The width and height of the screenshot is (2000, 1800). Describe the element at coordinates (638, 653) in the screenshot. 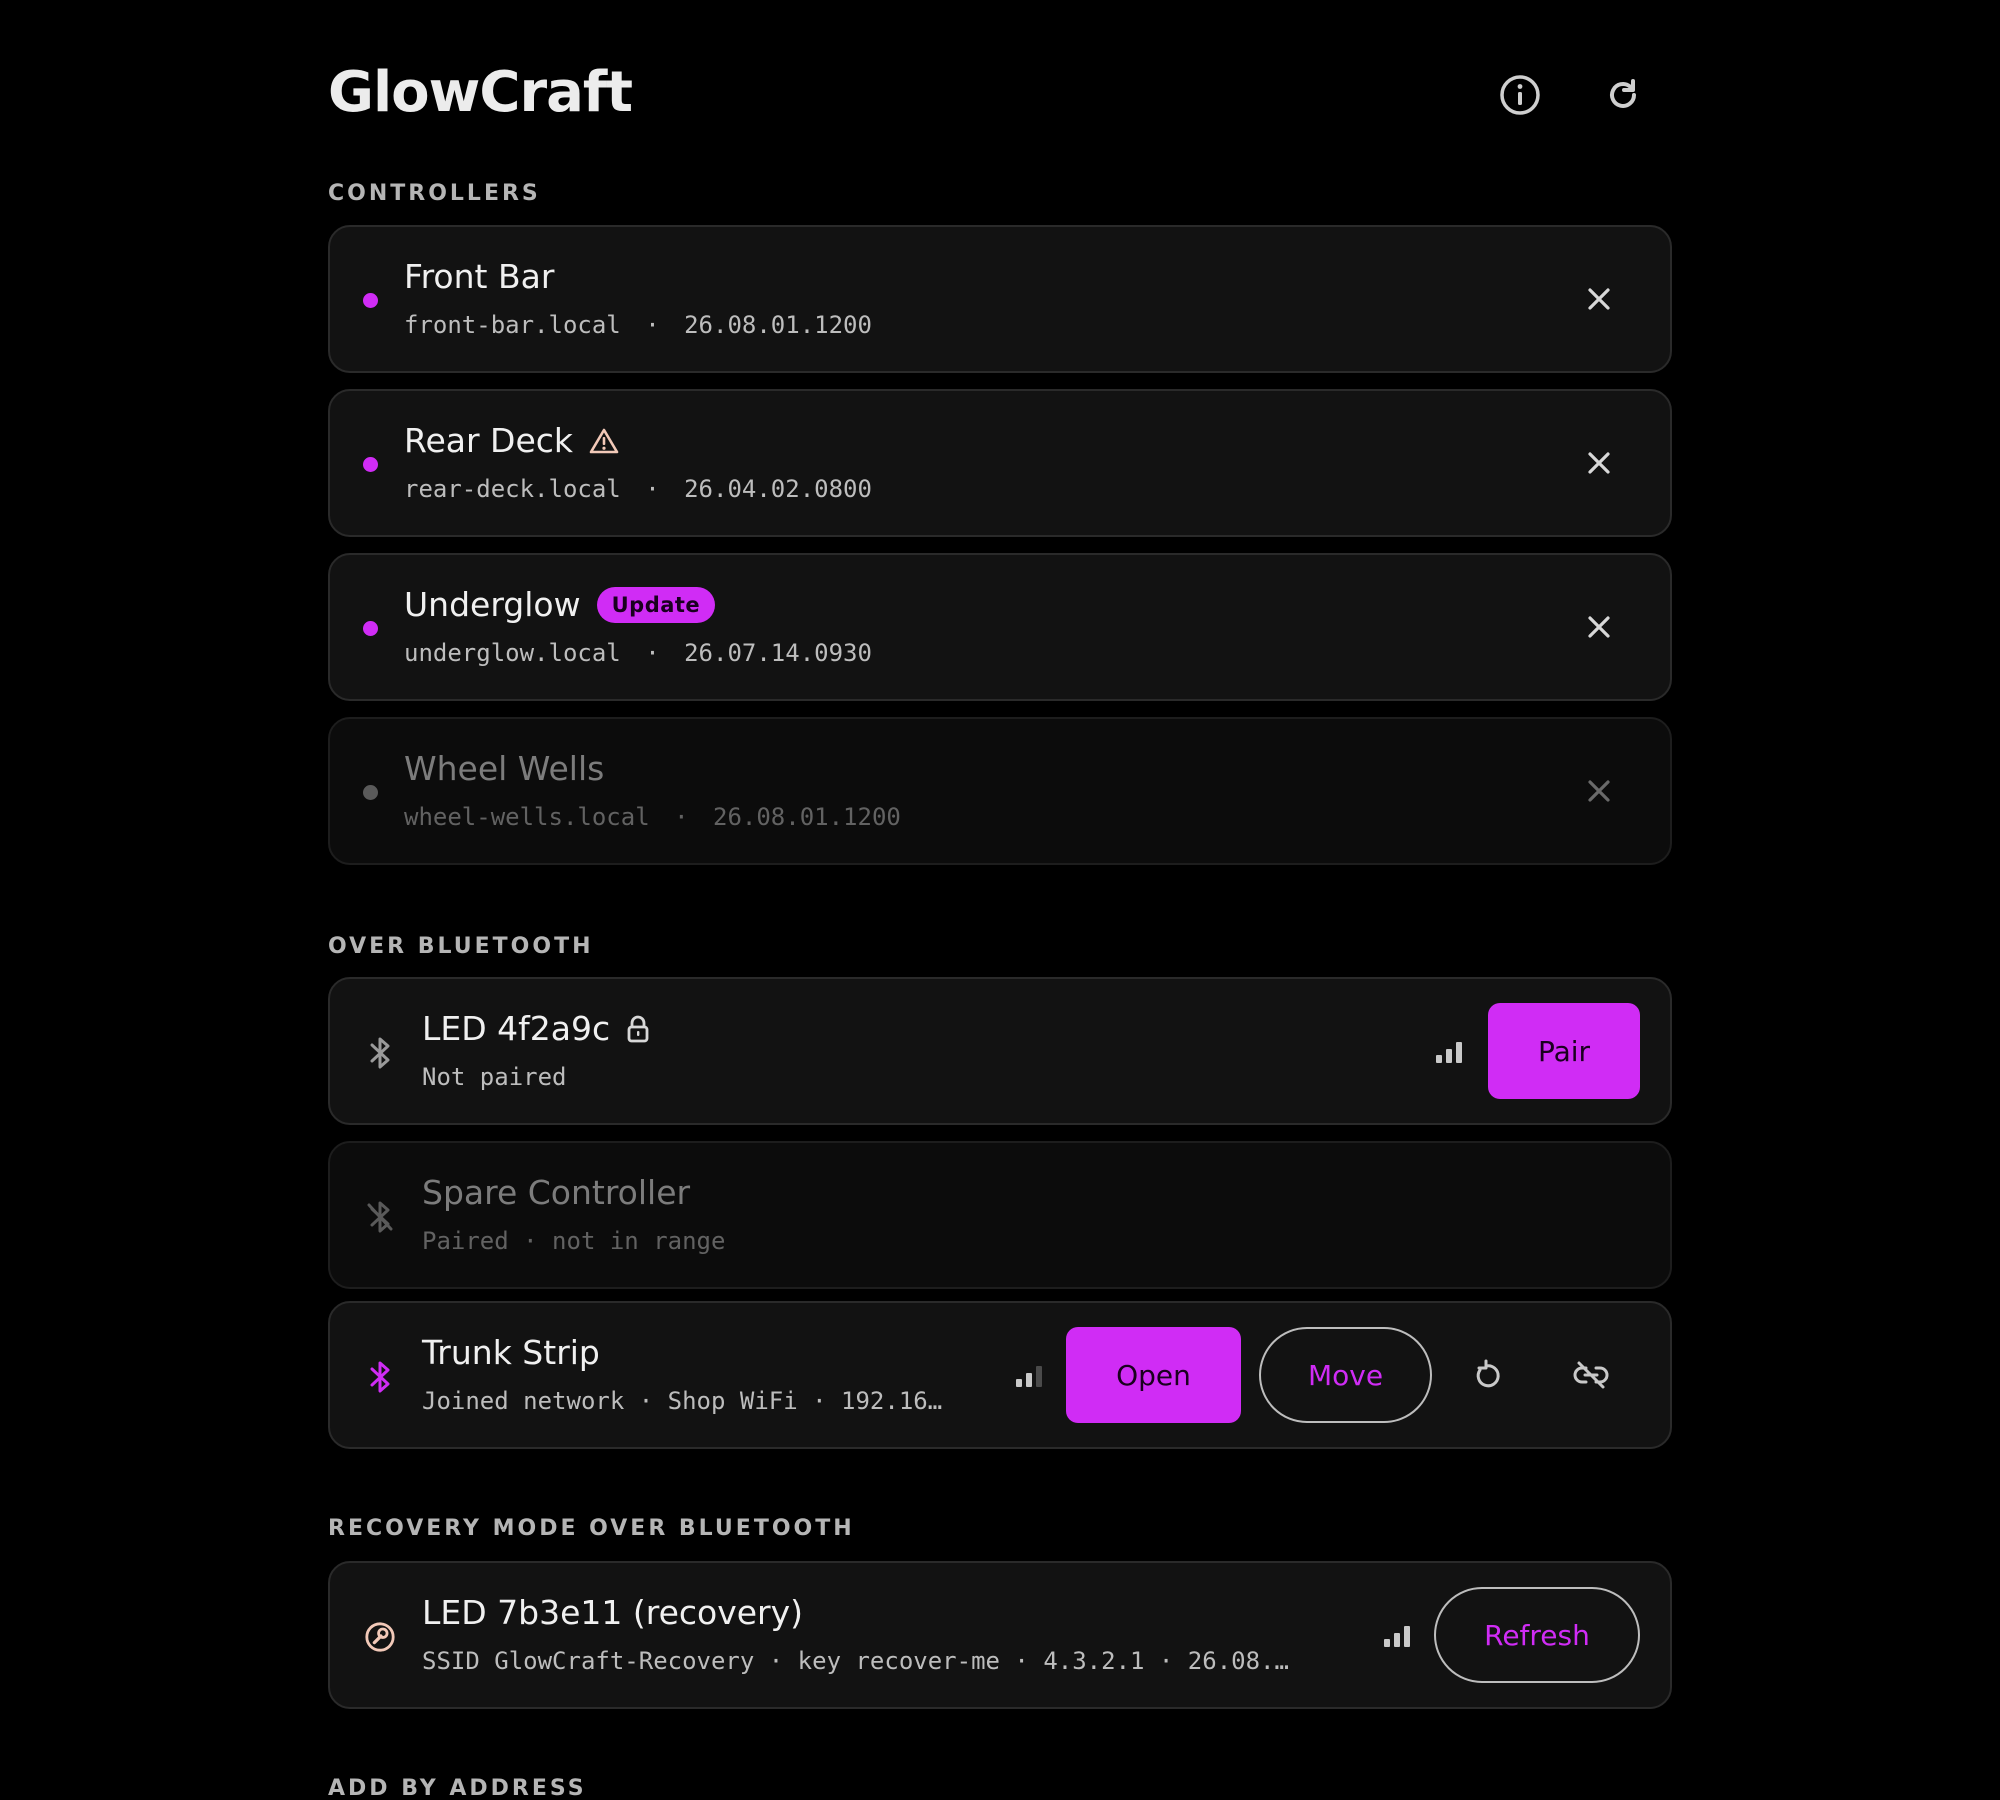

I see `controller-details: underglow.local · 26.07.14.0930` at that location.